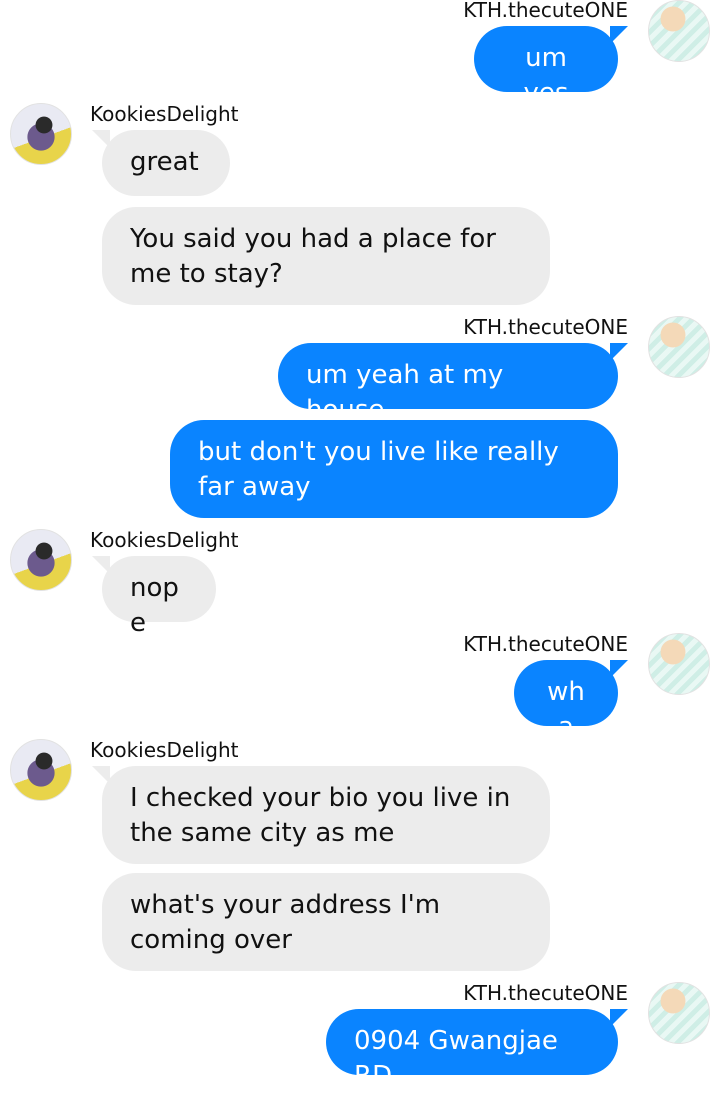  Describe the element at coordinates (477, 1050) in the screenshot. I see `message-bubble: 0904 Gwangjae RD` at that location.